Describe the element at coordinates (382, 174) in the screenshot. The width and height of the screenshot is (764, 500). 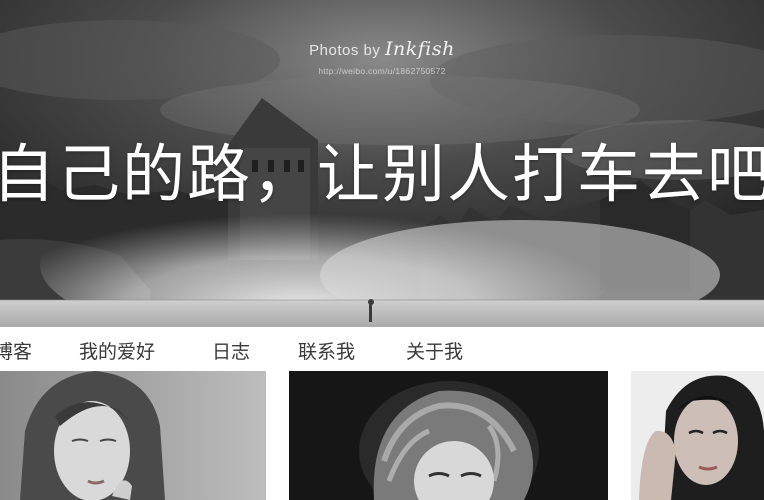
I see `hero-headline: 自己的路，让别人打车去吧` at that location.